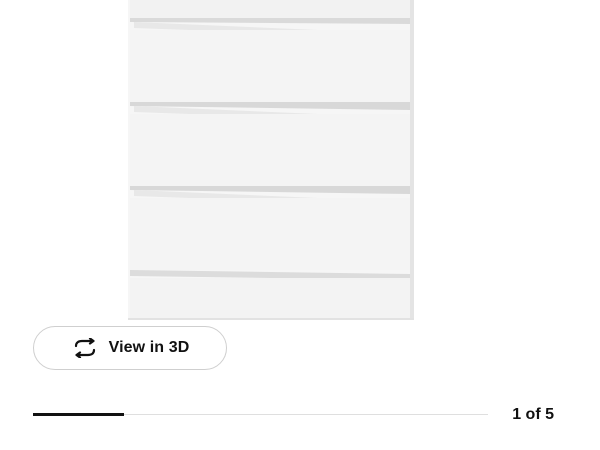 Image resolution: width=600 pixels, height=450 pixels. What do you see at coordinates (149, 347) in the screenshot?
I see `view-in-3d-label: View in 3D` at bounding box center [149, 347].